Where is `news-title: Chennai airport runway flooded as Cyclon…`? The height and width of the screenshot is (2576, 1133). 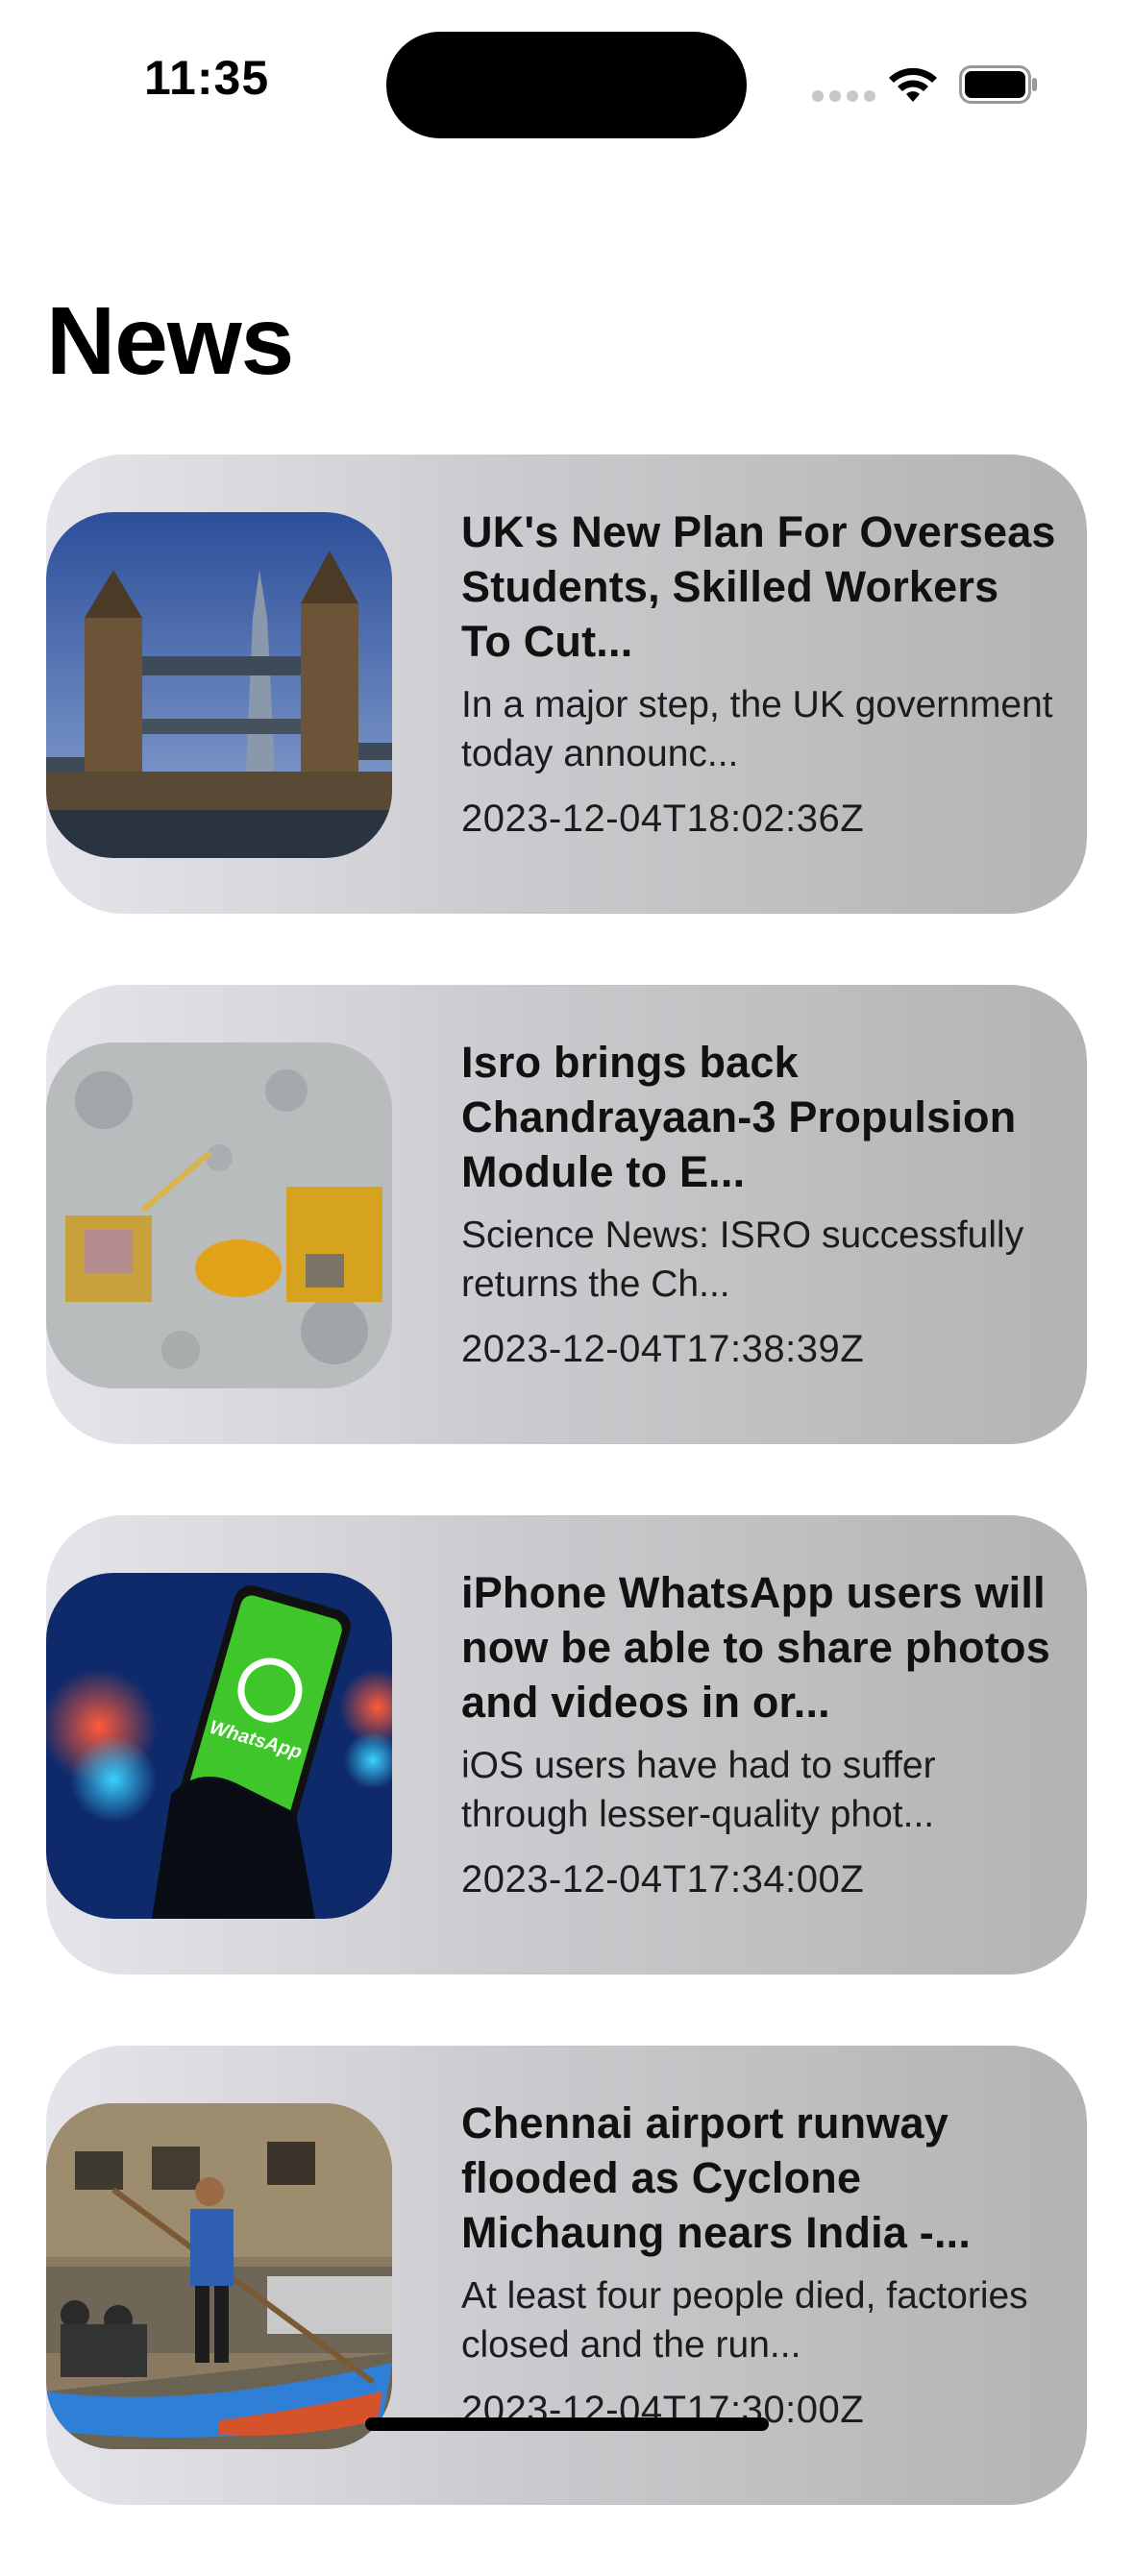 news-title: Chennai airport runway flooded as Cyclon… is located at coordinates (716, 2177).